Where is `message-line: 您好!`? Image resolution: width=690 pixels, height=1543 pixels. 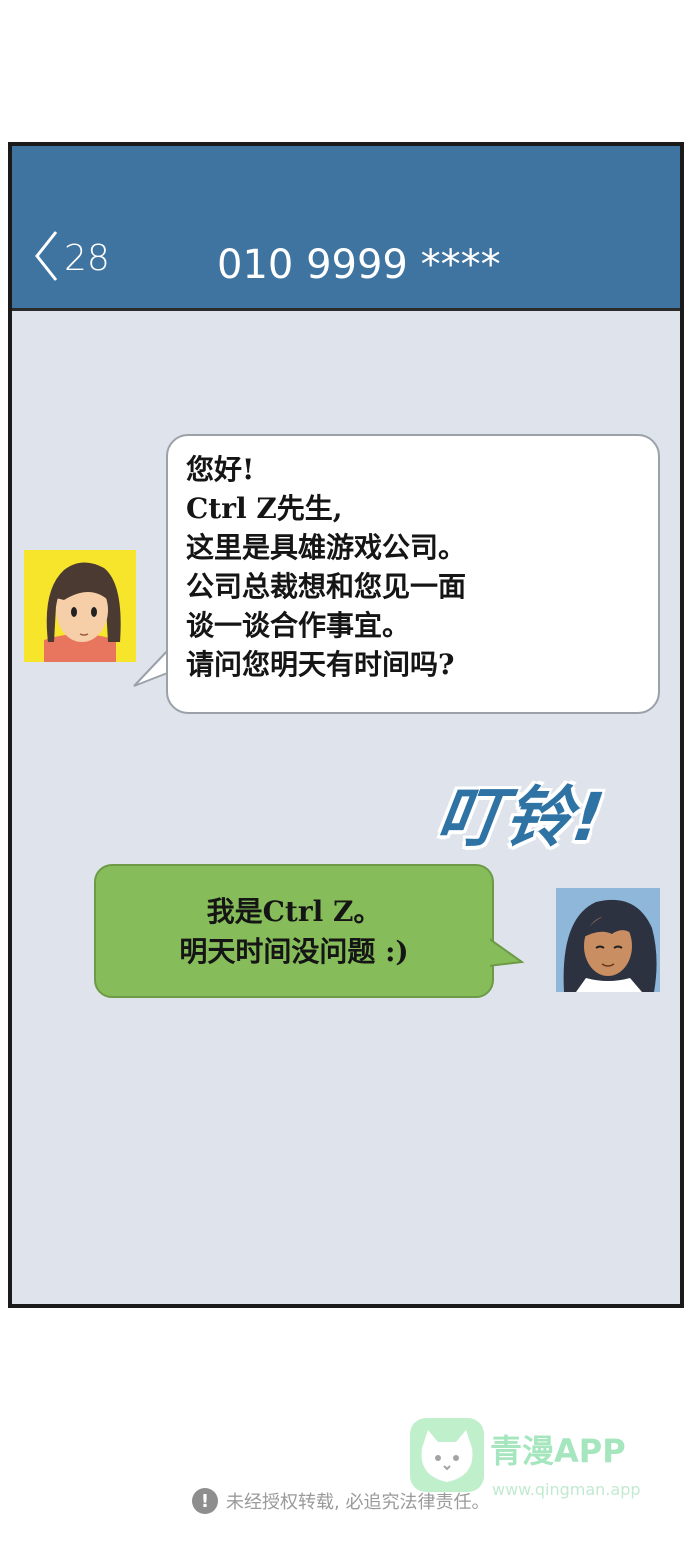
message-line: 您好! is located at coordinates (220, 469).